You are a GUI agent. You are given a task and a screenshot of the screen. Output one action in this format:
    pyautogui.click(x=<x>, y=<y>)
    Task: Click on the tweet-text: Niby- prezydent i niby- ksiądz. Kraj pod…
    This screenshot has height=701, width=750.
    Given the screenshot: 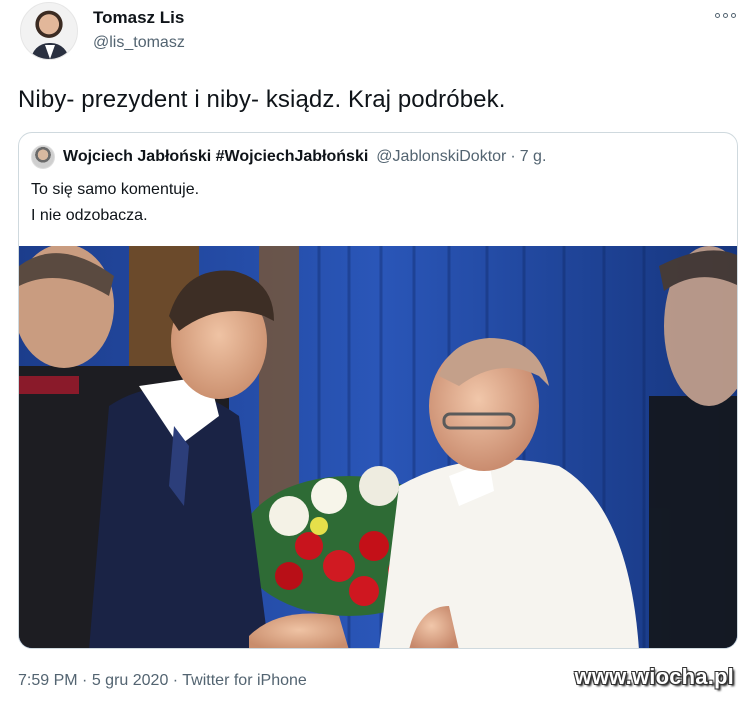 What is the action you would take?
    pyautogui.click(x=262, y=99)
    